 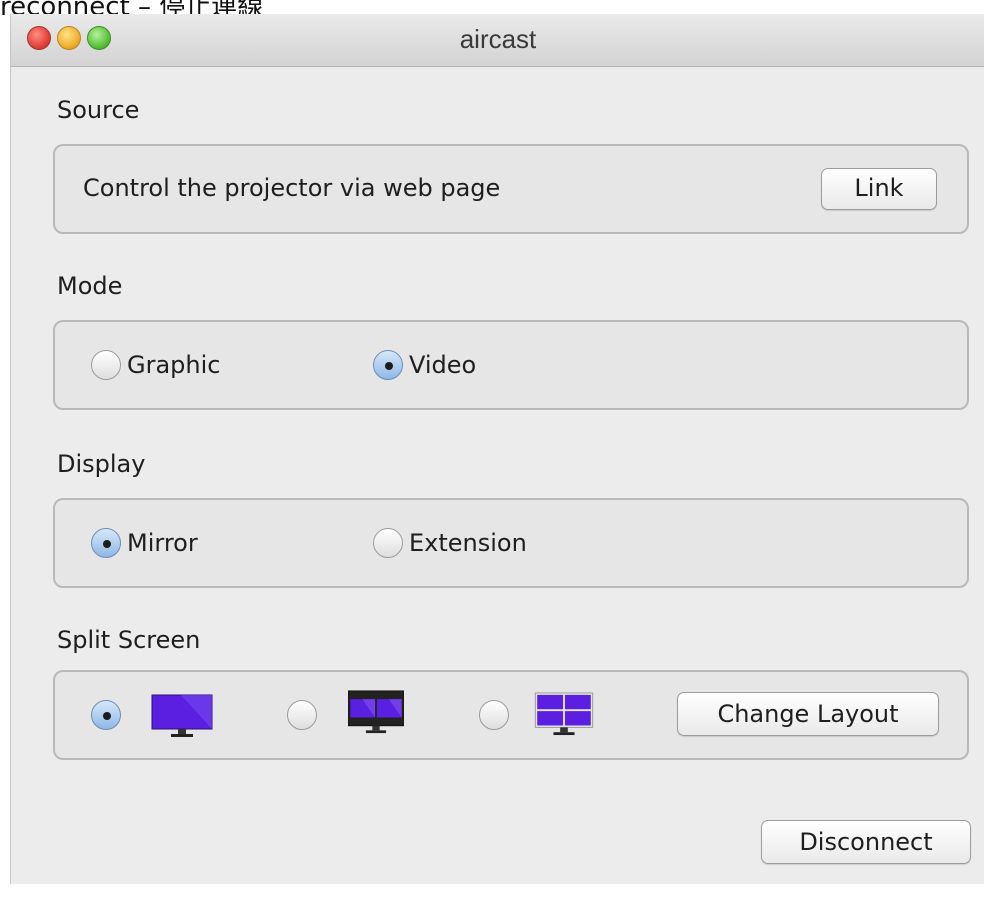 I want to click on single-screen-monitor-icon, so click(x=182, y=716).